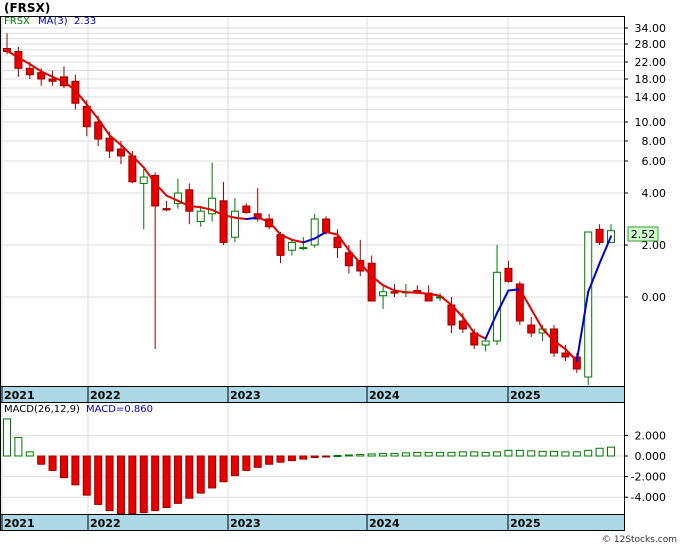 This screenshot has width=680, height=550. I want to click on macd-legend-label: MACD(26,12,9), so click(42, 409).